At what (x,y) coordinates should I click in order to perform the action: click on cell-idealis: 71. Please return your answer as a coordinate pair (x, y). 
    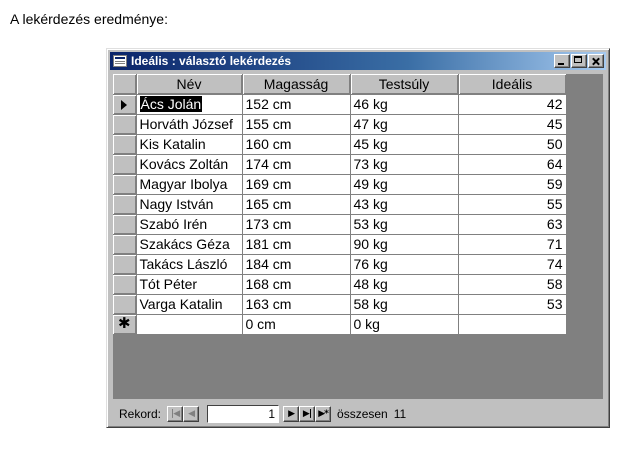
    Looking at the image, I should click on (512, 244).